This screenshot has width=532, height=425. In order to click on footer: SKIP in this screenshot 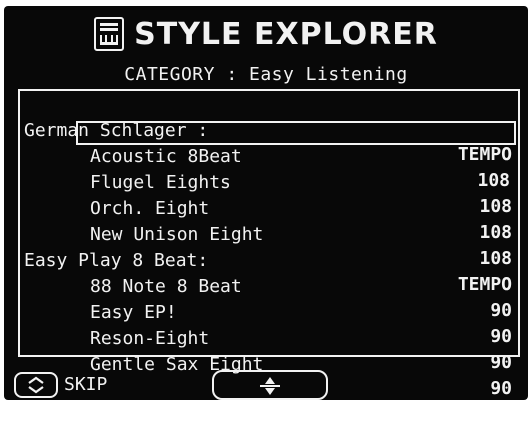, I will do `click(266, 384)`.